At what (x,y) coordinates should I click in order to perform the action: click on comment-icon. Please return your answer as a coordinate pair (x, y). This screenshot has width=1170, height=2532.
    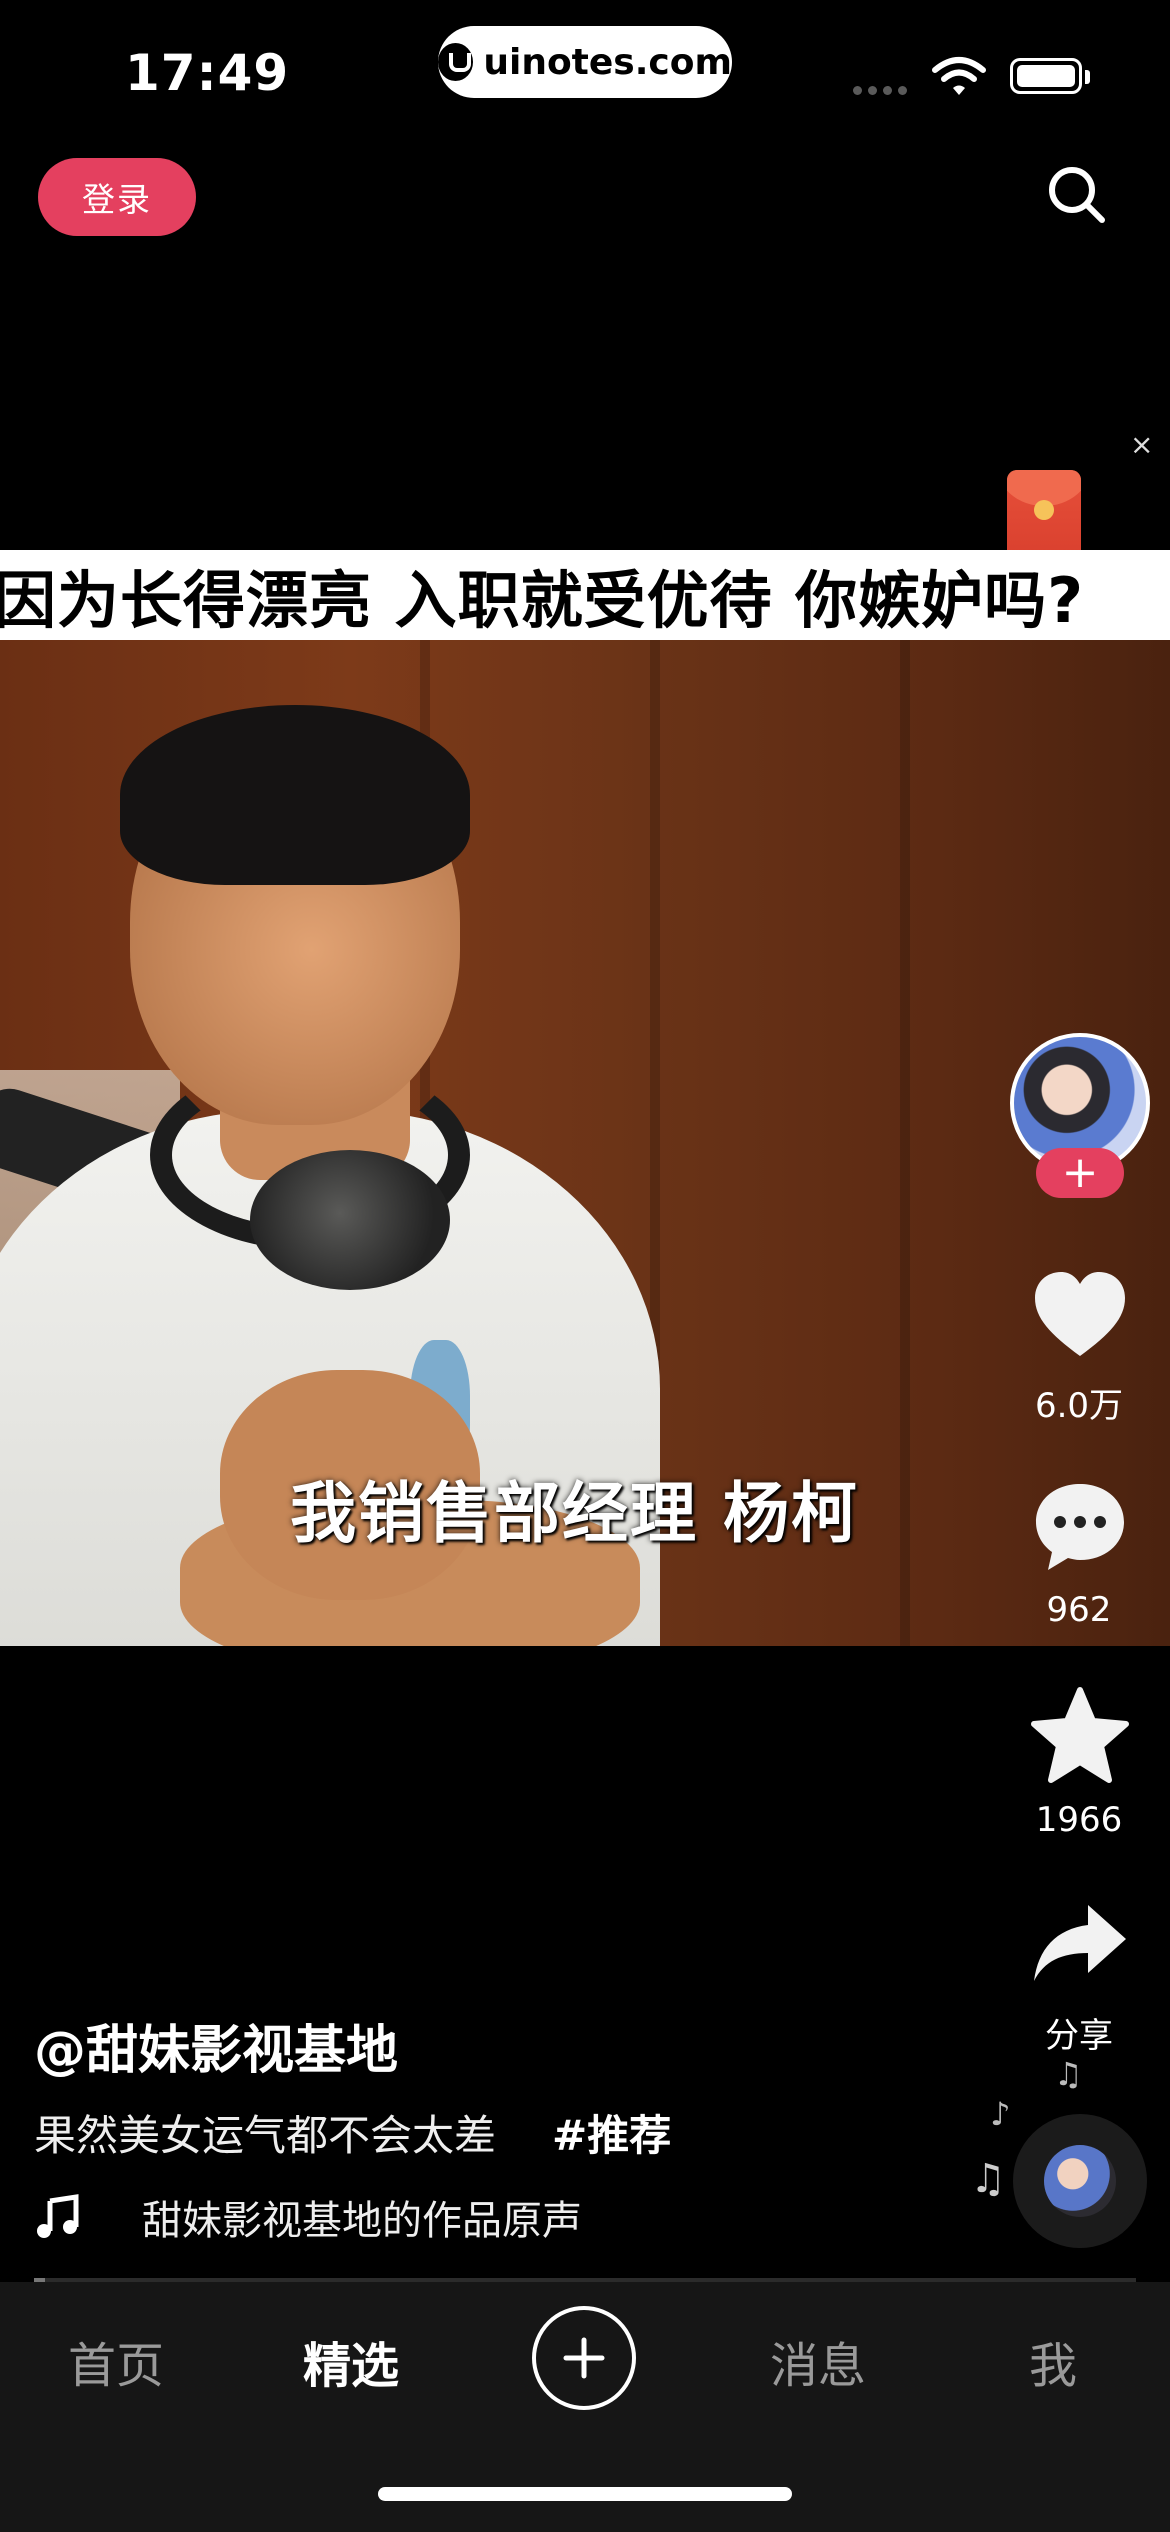
    Looking at the image, I should click on (1080, 1526).